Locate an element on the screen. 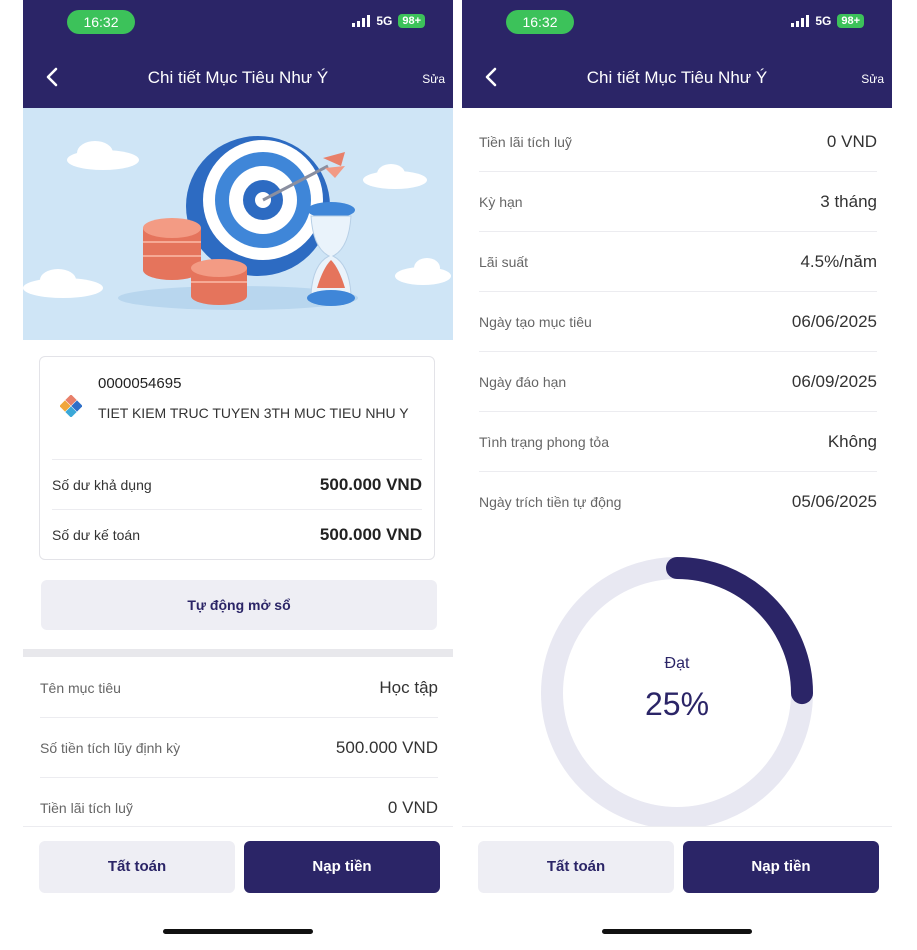 The height and width of the screenshot is (950, 917). detail-value: 4.5%/năm is located at coordinates (838, 261).